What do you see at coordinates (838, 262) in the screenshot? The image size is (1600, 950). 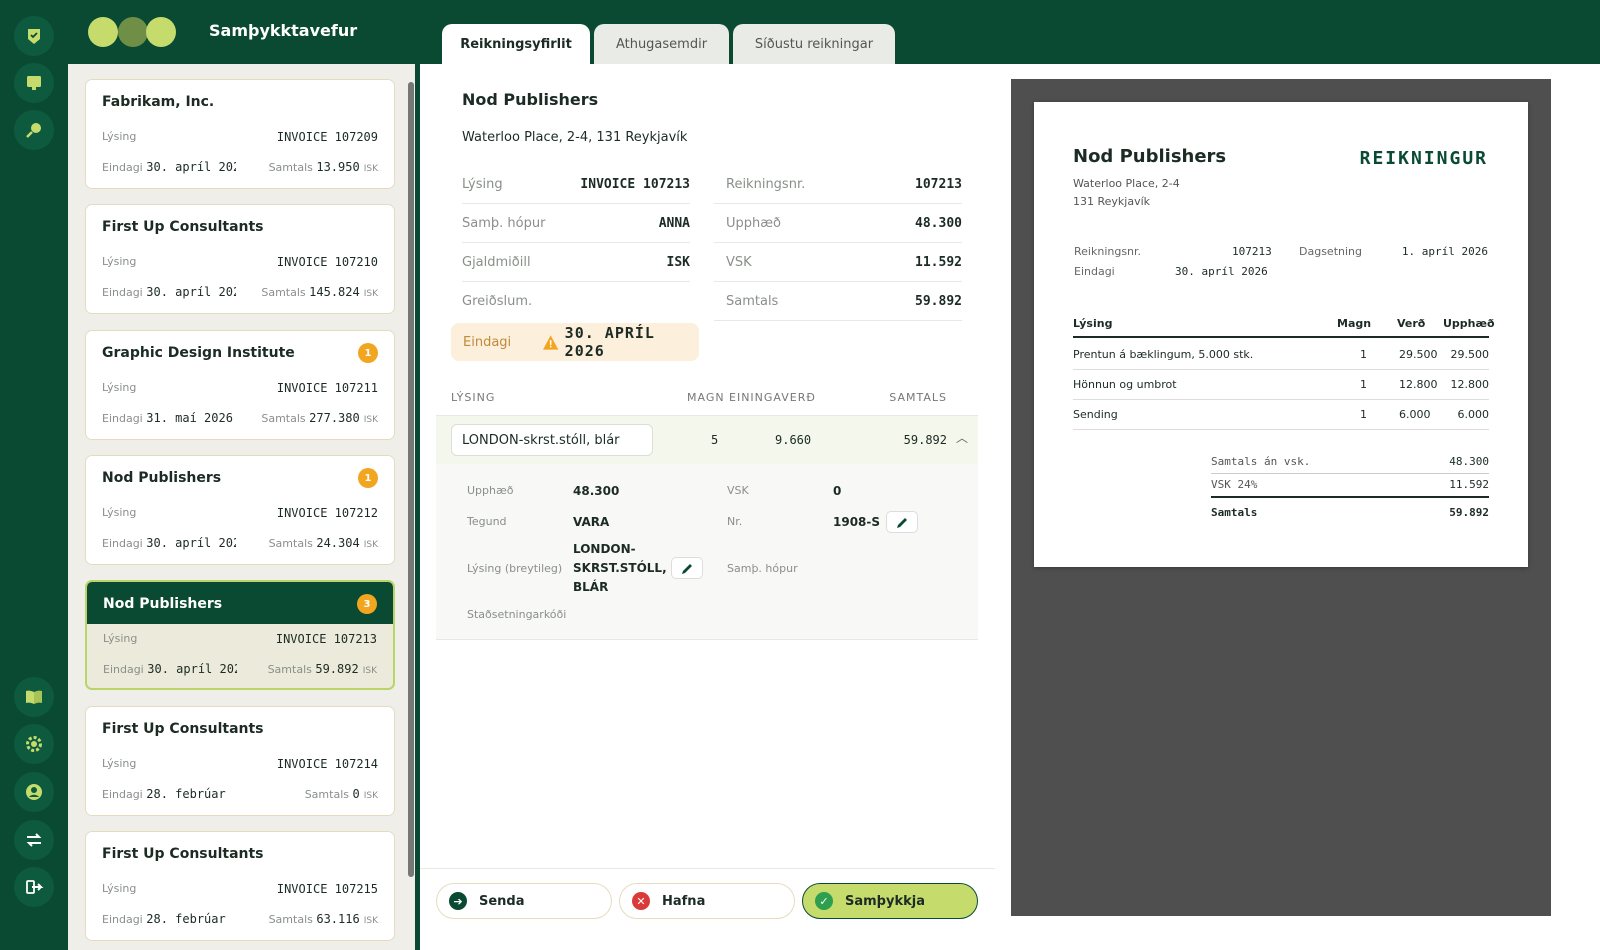 I see `field-vat: VSK 11.592` at bounding box center [838, 262].